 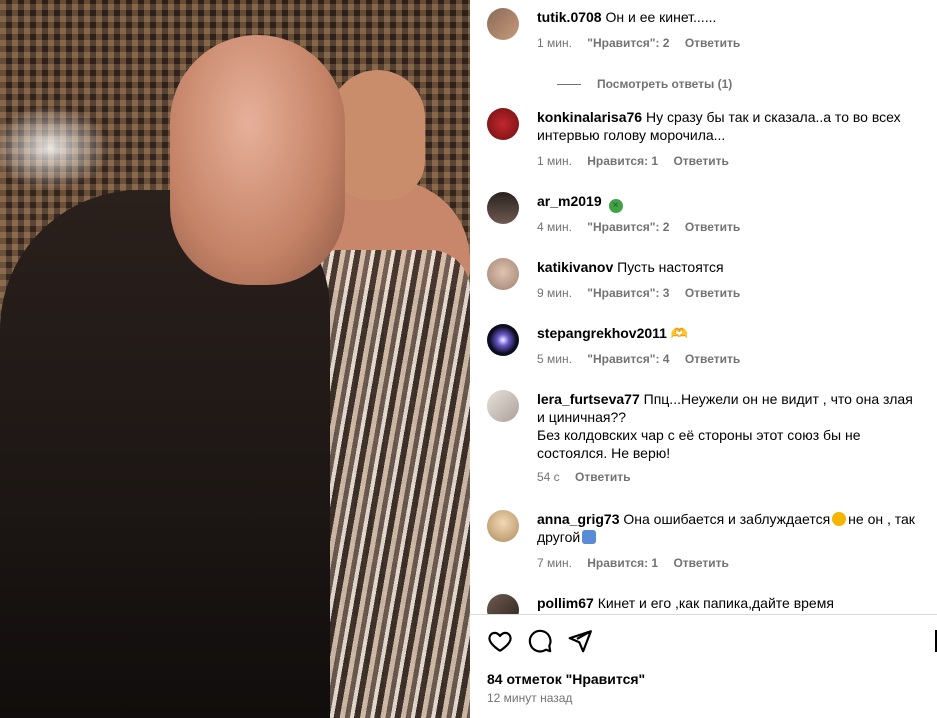 What do you see at coordinates (670, 267) in the screenshot?
I see `comment-text: Пусть настоятся` at bounding box center [670, 267].